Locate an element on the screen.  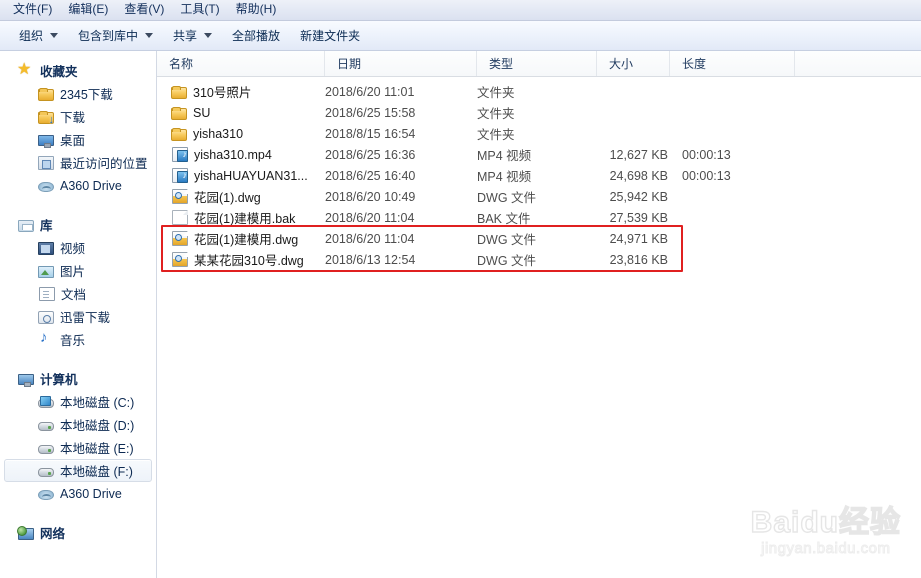
file-name-label: 花园(1).dwg is located at coordinates (227, 198).